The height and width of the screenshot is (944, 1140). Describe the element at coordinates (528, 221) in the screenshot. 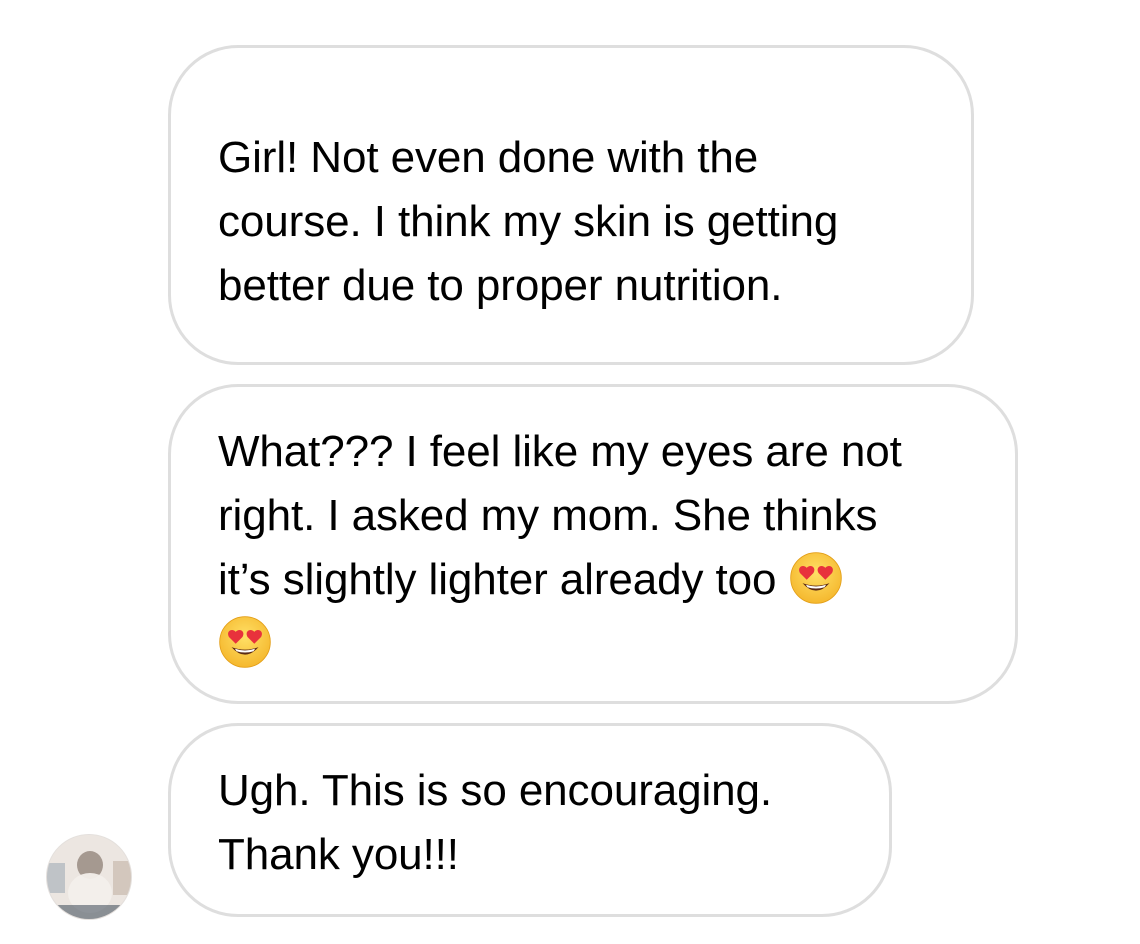

I see `message-line: course. I think my skin is getting` at that location.